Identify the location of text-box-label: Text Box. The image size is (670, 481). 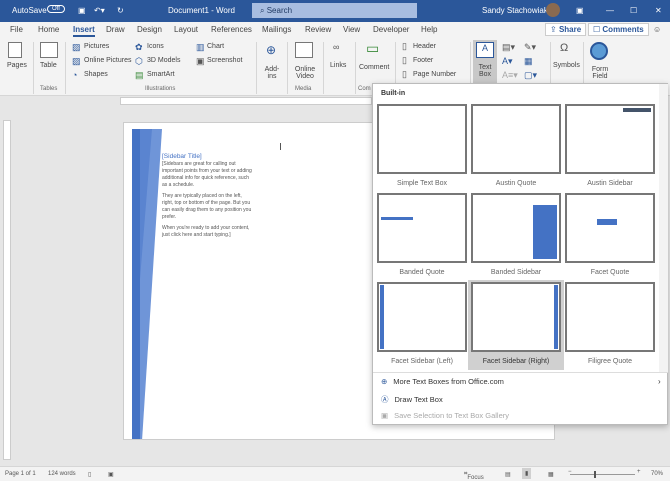
(485, 71).